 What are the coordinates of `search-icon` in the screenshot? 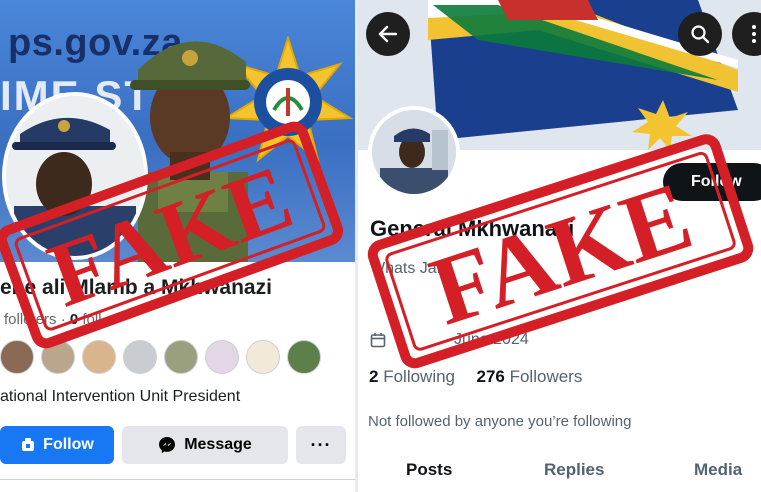 It's located at (700, 34).